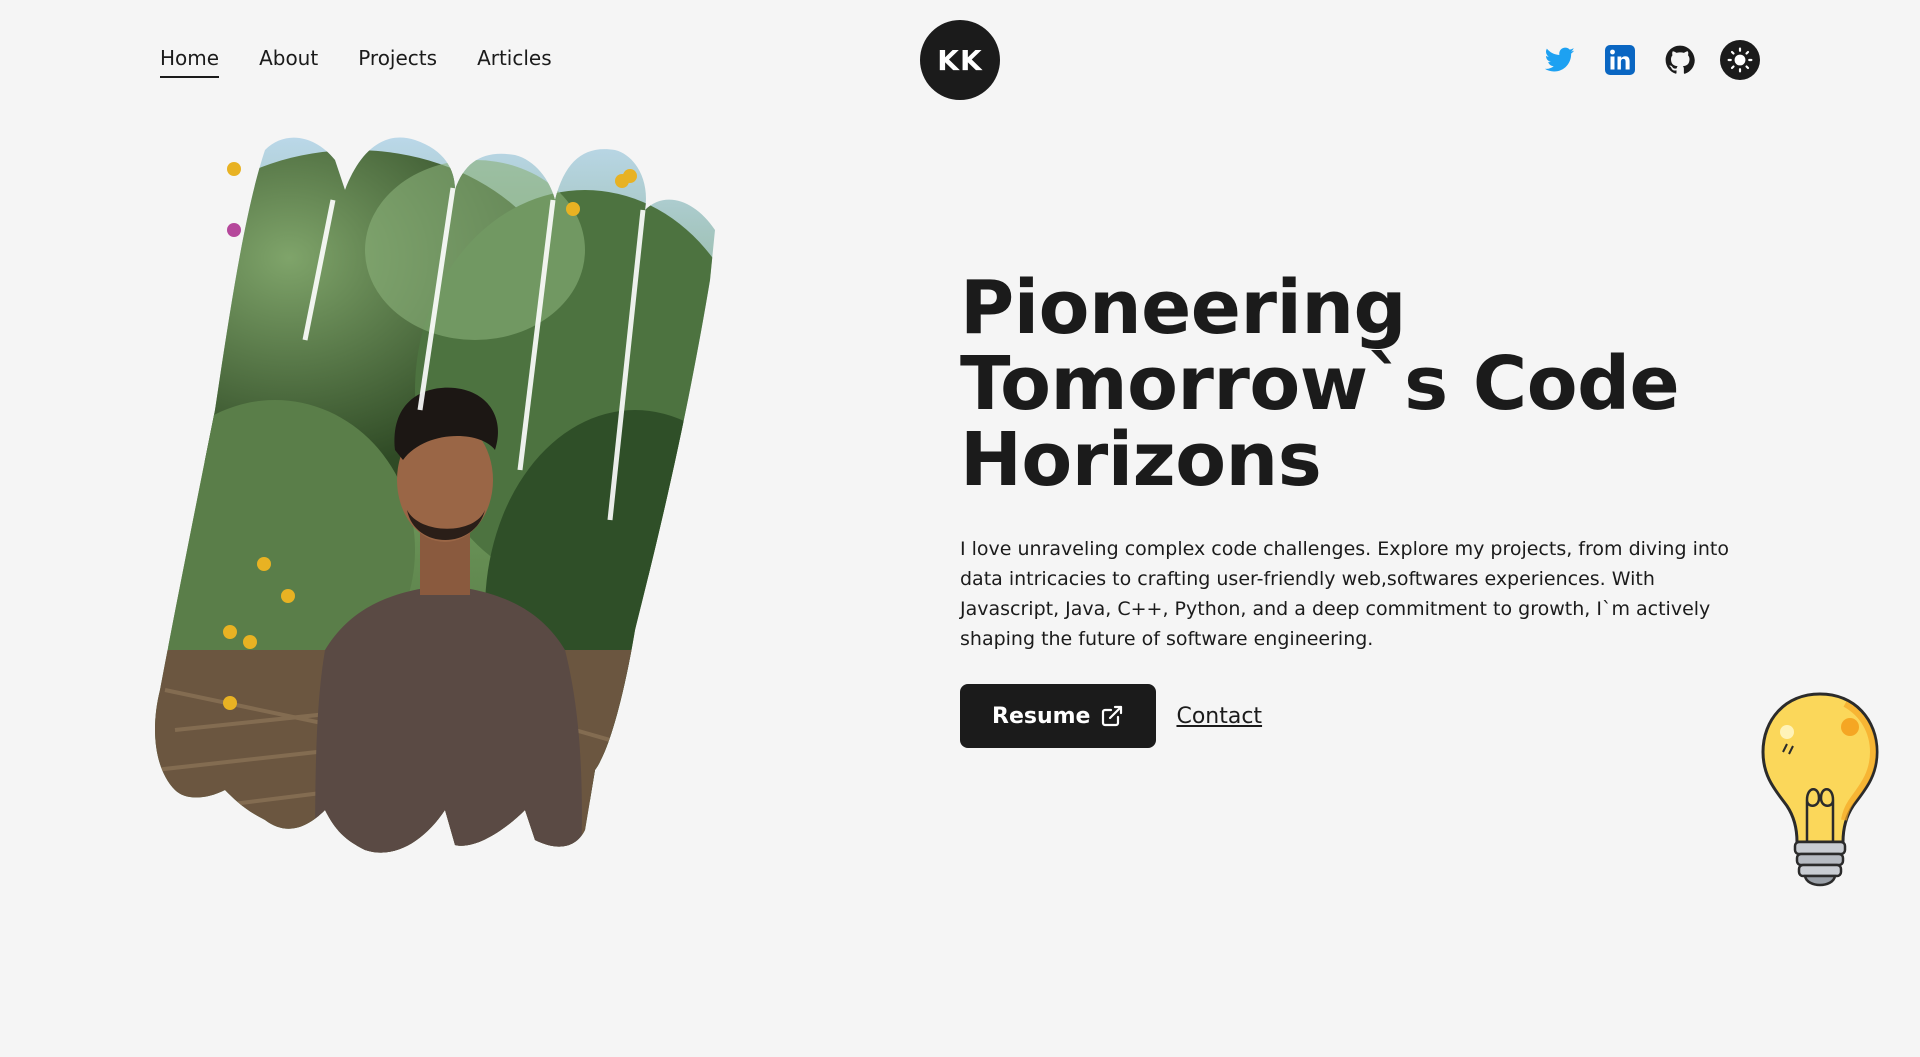 This screenshot has height=1057, width=1920. Describe the element at coordinates (1219, 716) in the screenshot. I see `contact-link: Contact` at that location.